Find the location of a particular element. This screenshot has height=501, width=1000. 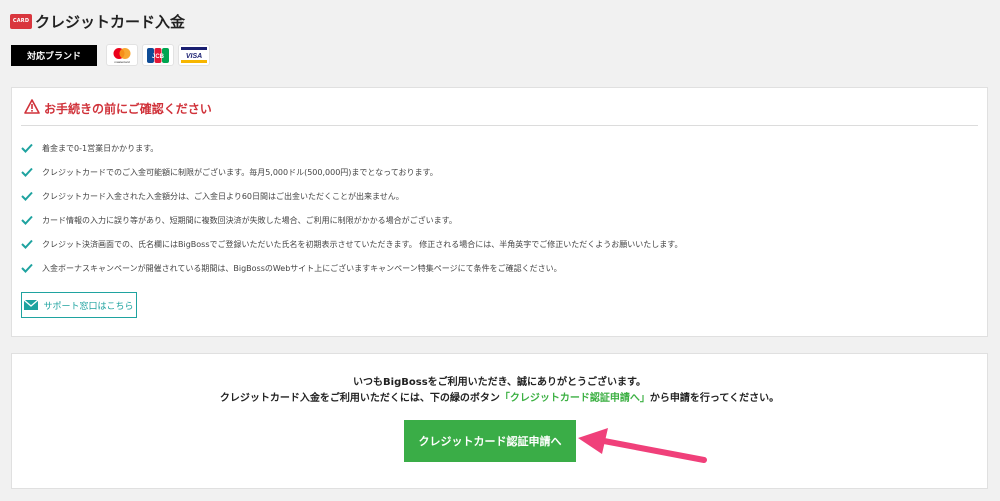

supported-brands: 対応ブランド mastercard JCB VISA is located at coordinates (112, 55).